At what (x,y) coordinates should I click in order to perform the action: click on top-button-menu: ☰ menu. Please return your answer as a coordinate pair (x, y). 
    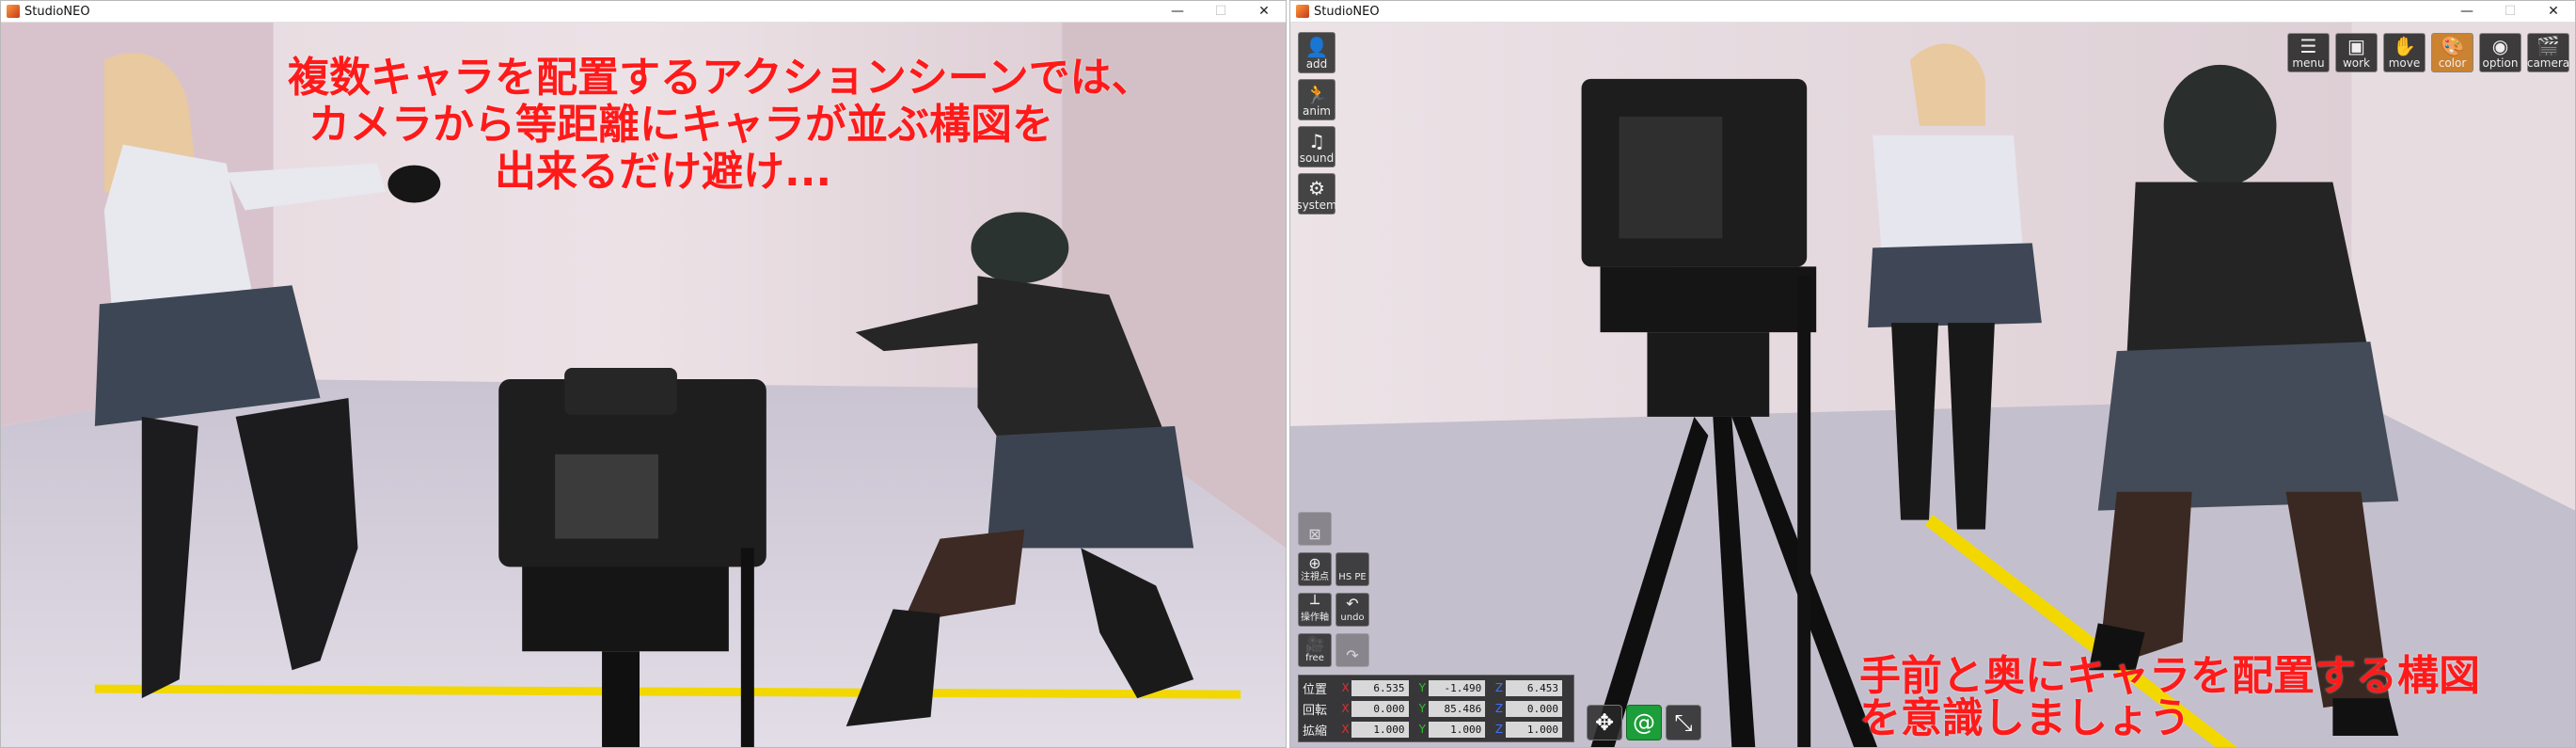
    Looking at the image, I should click on (2308, 52).